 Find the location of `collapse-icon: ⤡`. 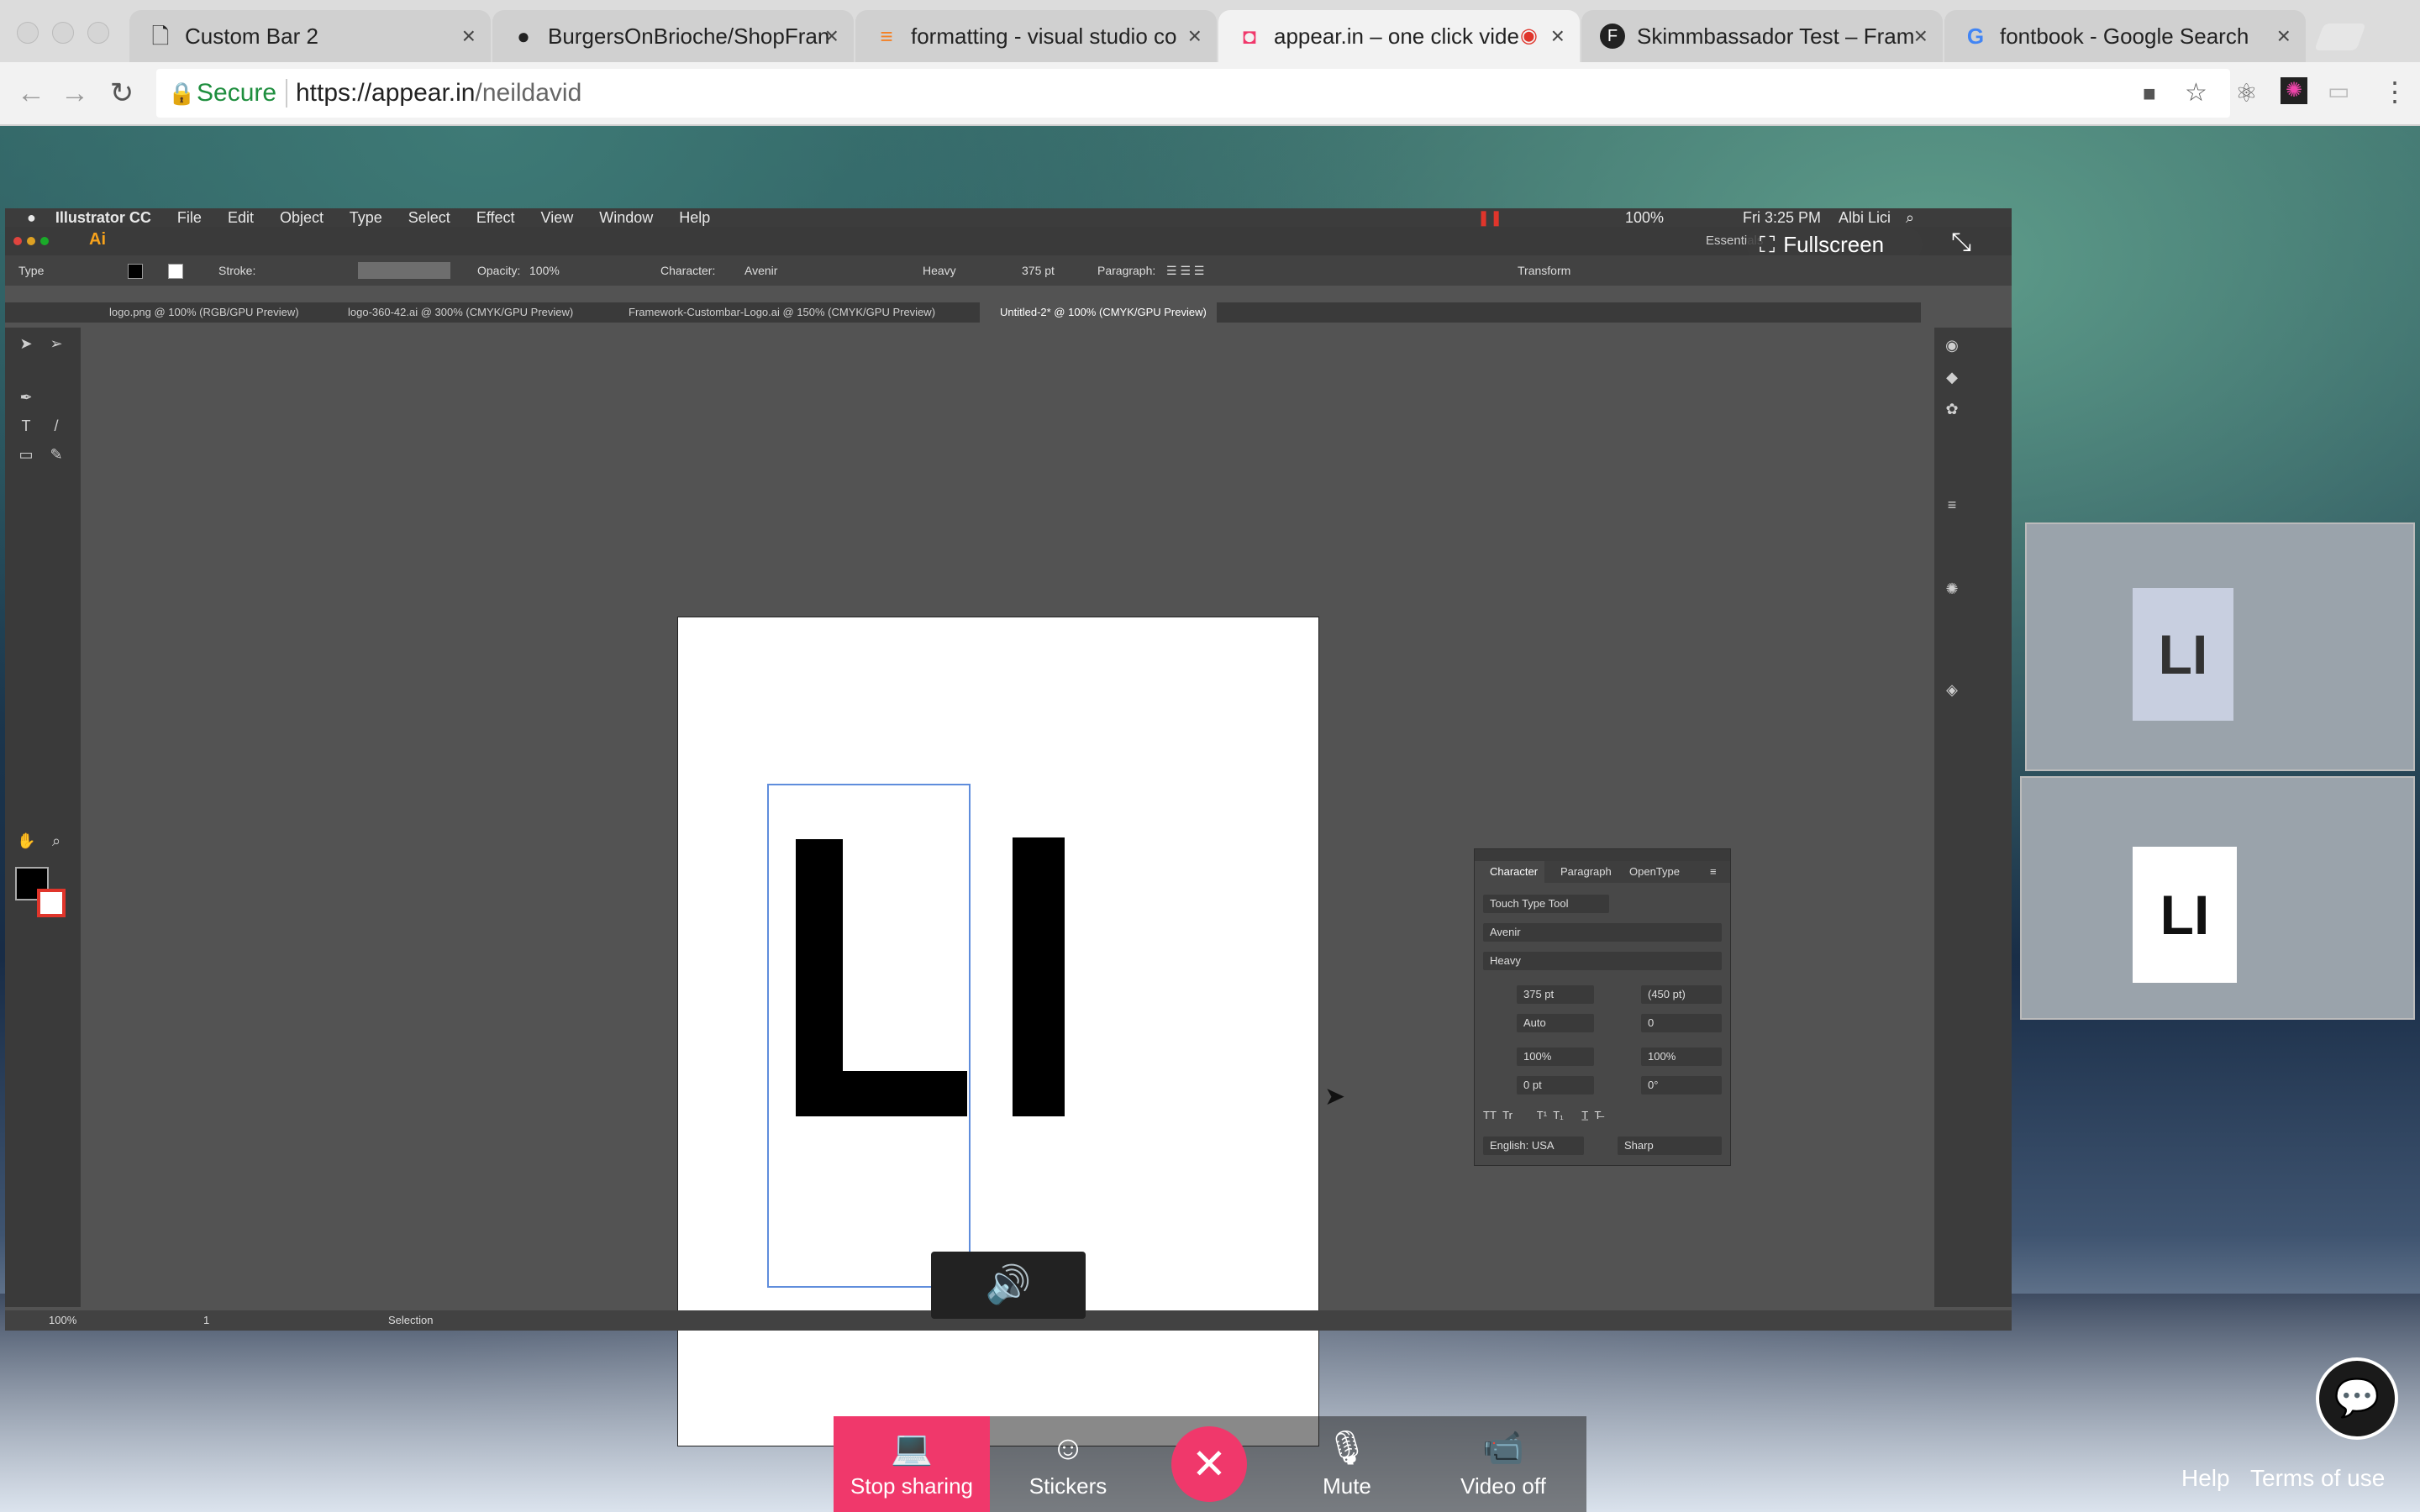

collapse-icon: ⤡ is located at coordinates (1961, 242).